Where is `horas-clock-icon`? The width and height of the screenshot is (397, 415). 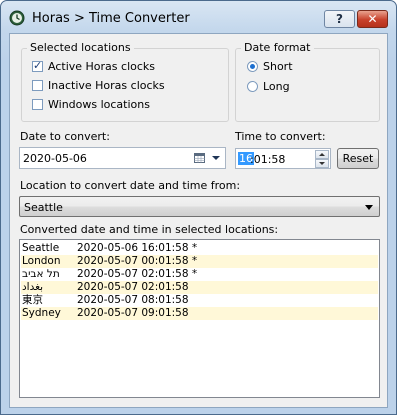
horas-clock-icon is located at coordinates (17, 18).